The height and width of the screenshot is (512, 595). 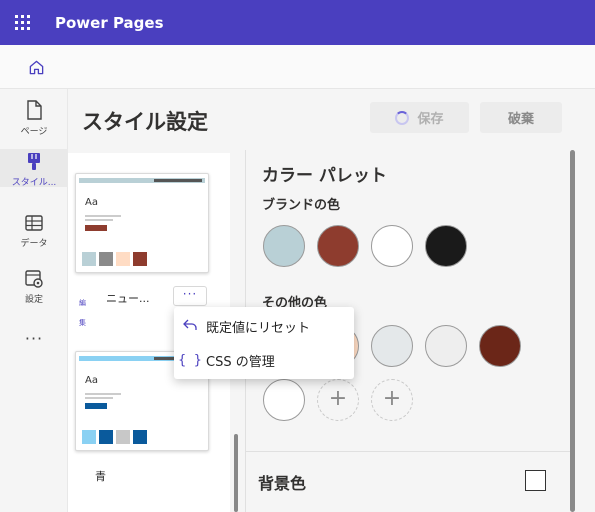 I want to click on manage-css-label: CSS の管理, so click(x=240, y=362).